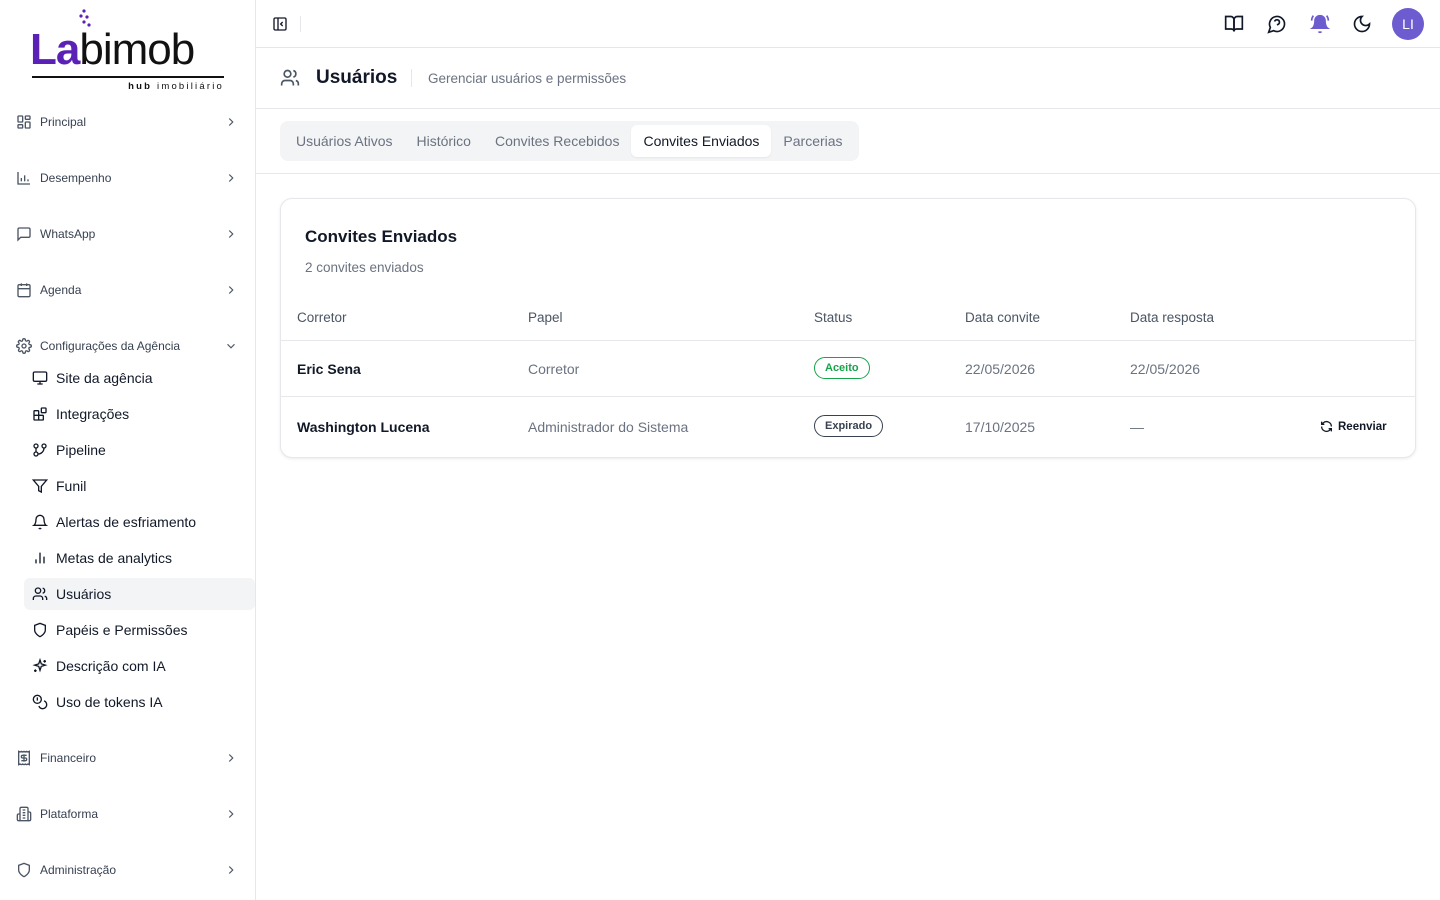  Describe the element at coordinates (176, 86) in the screenshot. I see `logo-tagline: hub imobiliário` at that location.